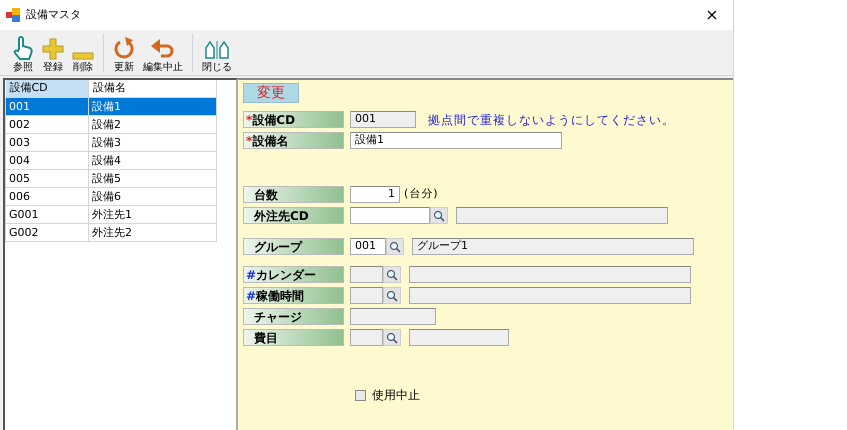  I want to click on table-row: 001 設備1, so click(111, 106).